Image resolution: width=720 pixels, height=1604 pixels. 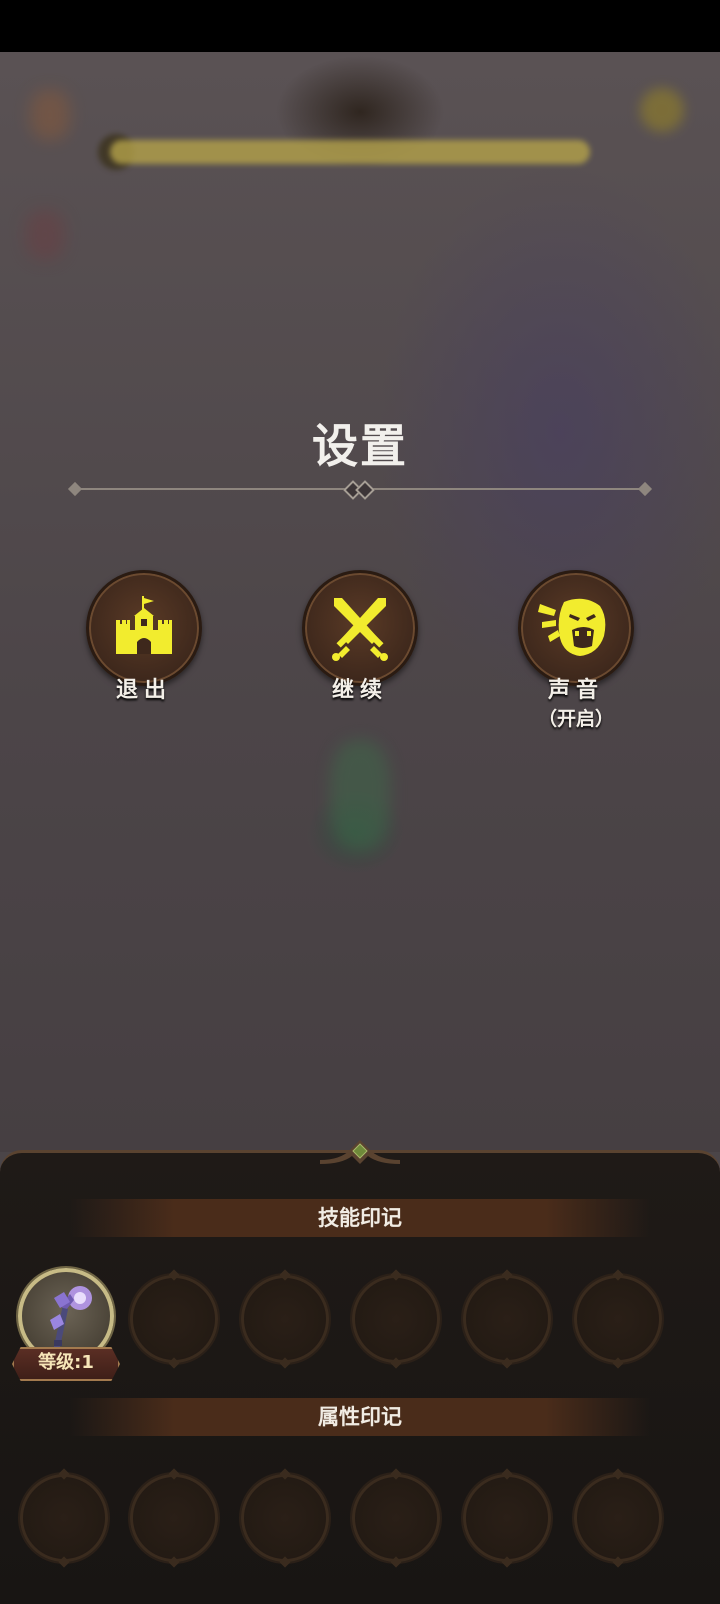 I want to click on continue-button: 继续, so click(x=360, y=637).